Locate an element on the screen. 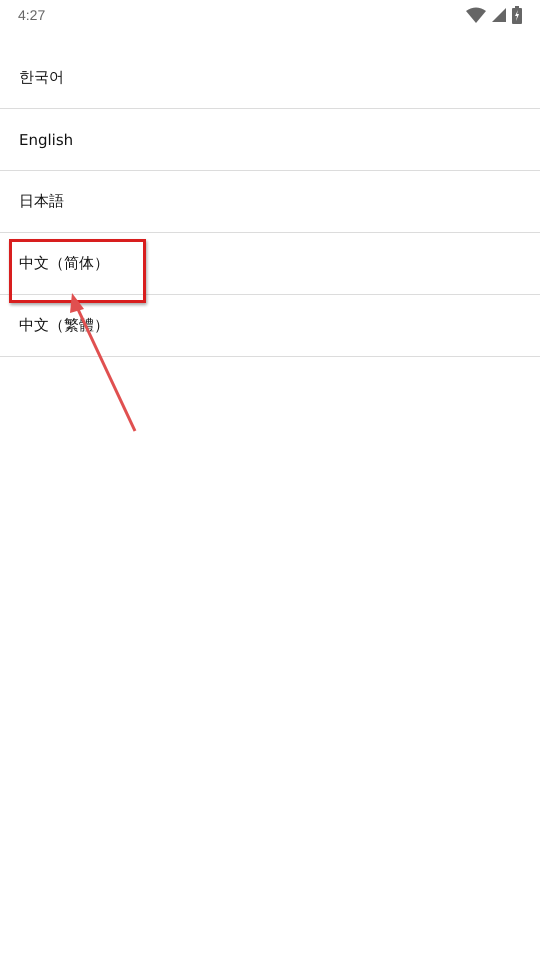 Image resolution: width=540 pixels, height=960 pixels. battery-icon is located at coordinates (517, 15).